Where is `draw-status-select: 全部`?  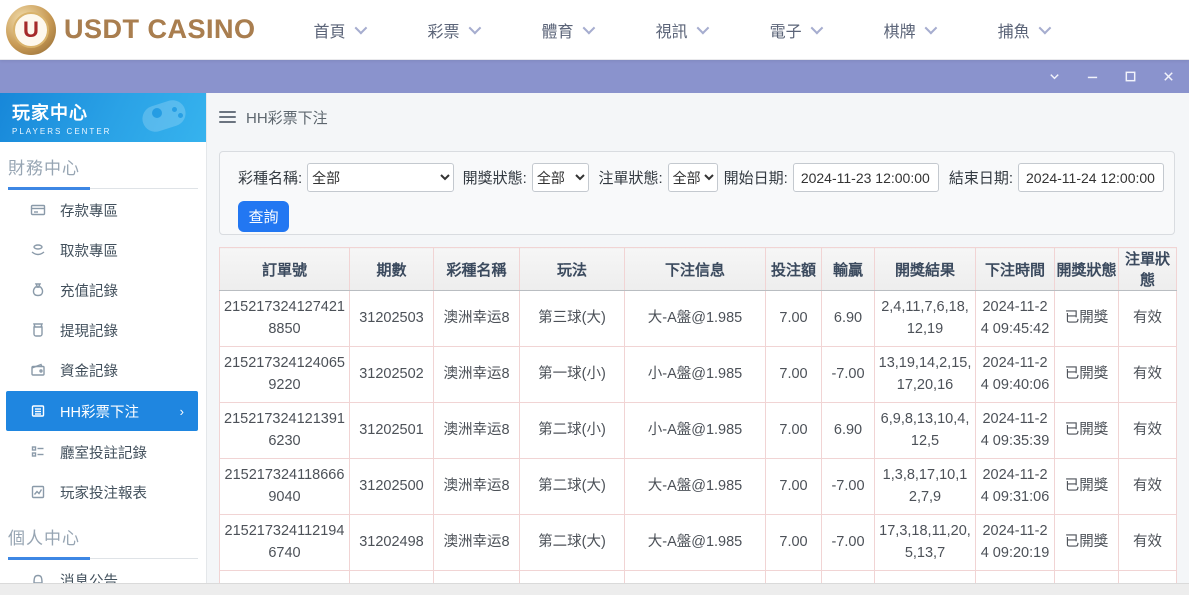
draw-status-select: 全部 is located at coordinates (560, 177).